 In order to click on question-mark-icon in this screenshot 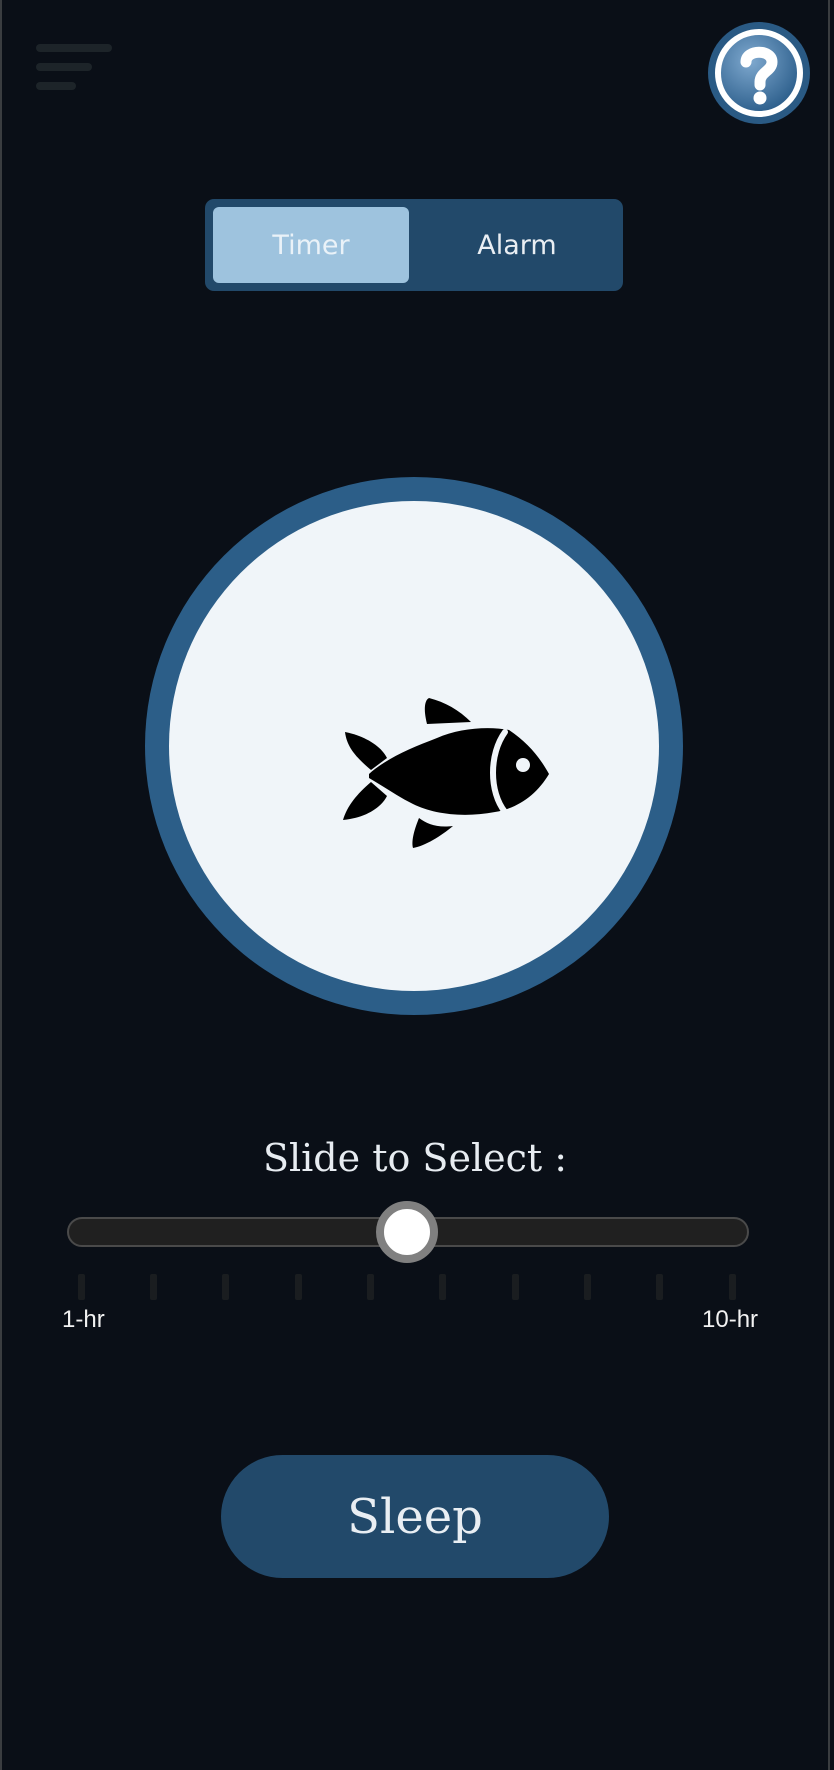, I will do `click(759, 73)`.